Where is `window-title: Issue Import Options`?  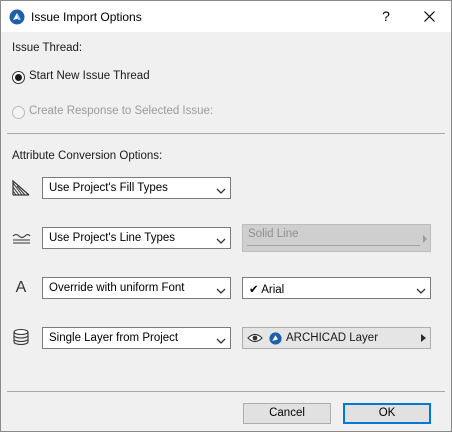 window-title: Issue Import Options is located at coordinates (86, 17).